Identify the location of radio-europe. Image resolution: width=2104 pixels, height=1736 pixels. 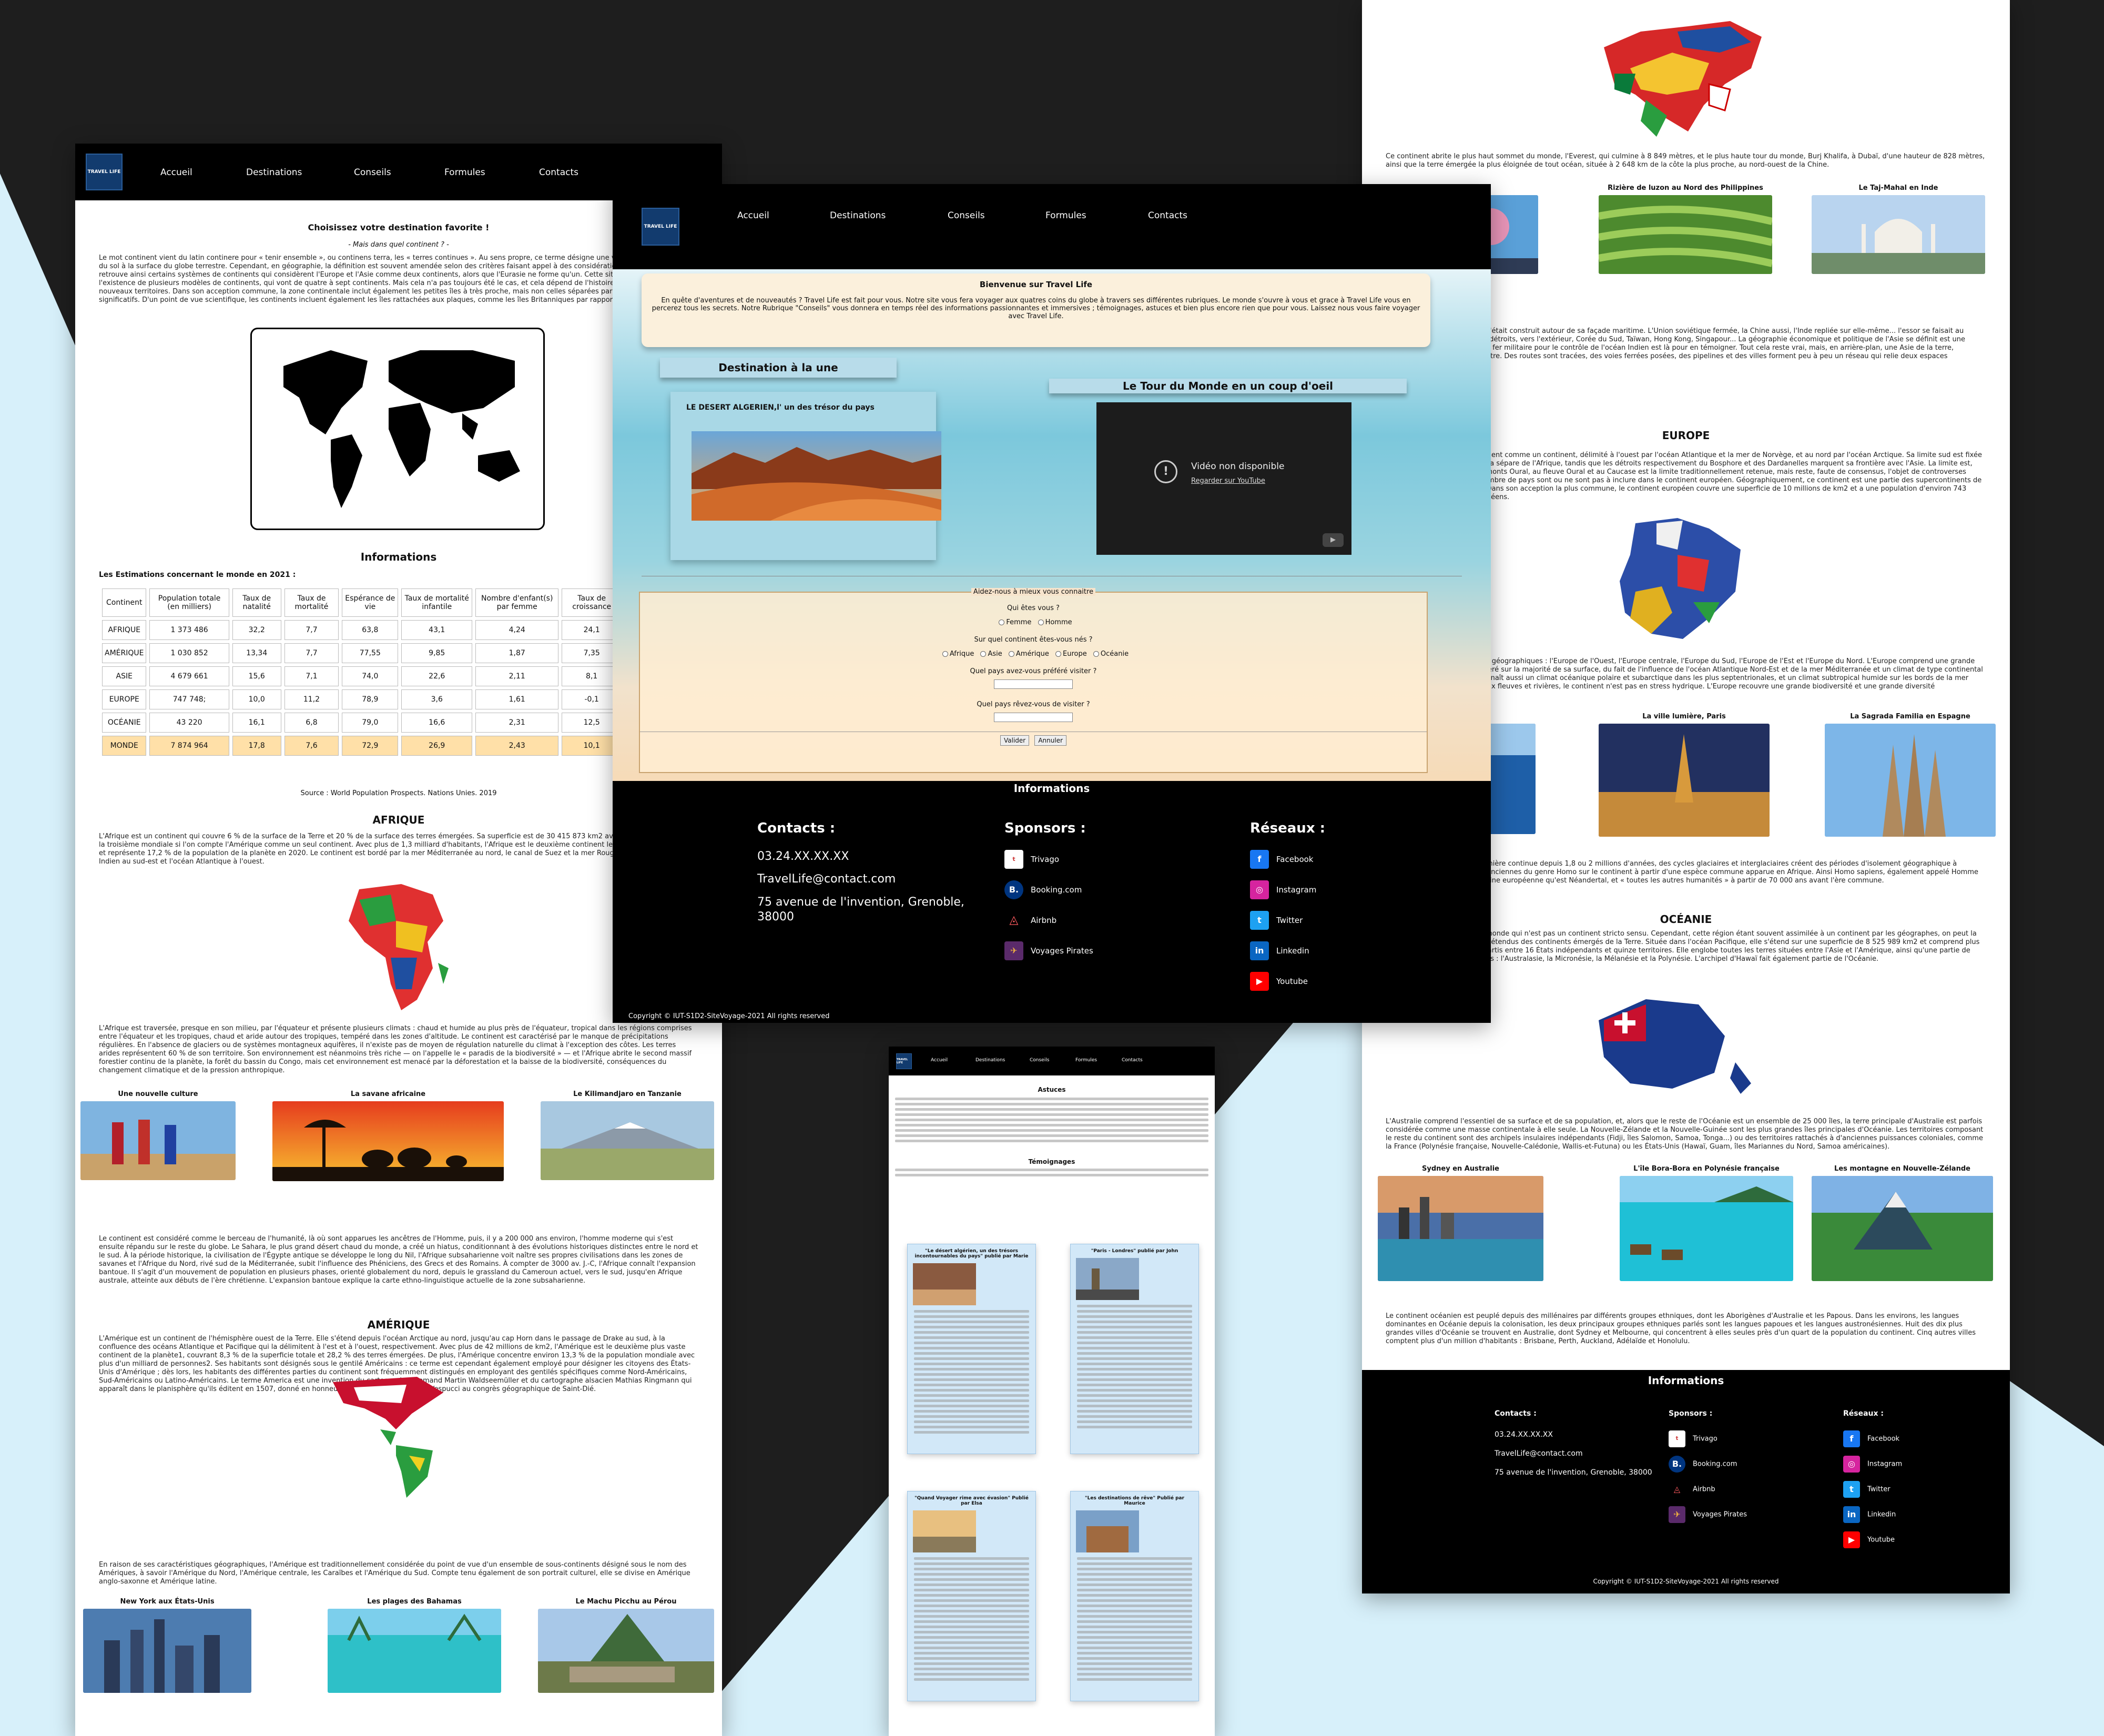
(1058, 654).